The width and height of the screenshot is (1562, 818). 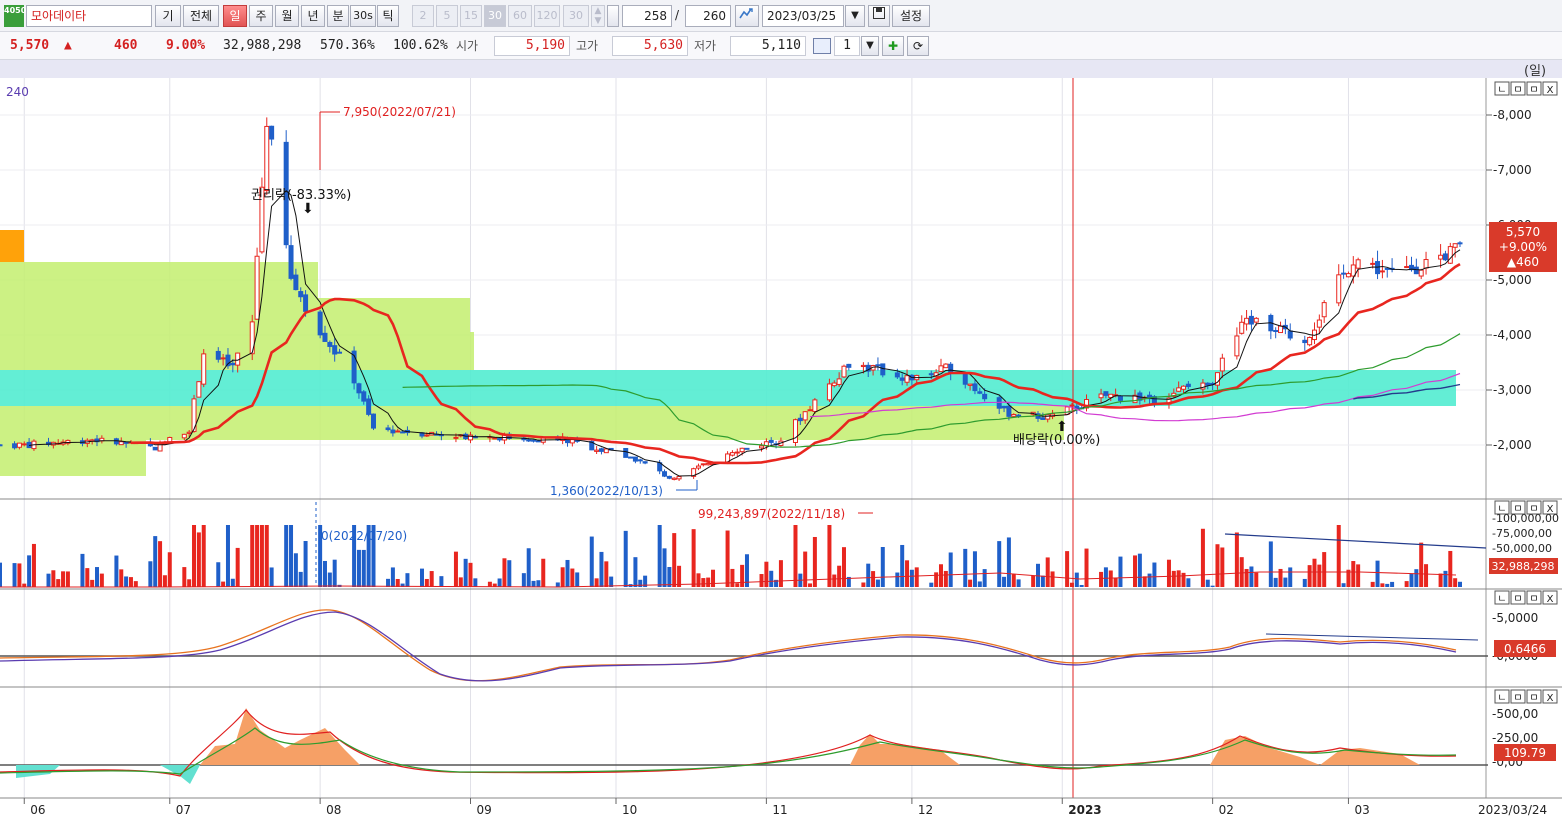 What do you see at coordinates (803, 16) in the screenshot?
I see `date-input: 2023/03/25` at bounding box center [803, 16].